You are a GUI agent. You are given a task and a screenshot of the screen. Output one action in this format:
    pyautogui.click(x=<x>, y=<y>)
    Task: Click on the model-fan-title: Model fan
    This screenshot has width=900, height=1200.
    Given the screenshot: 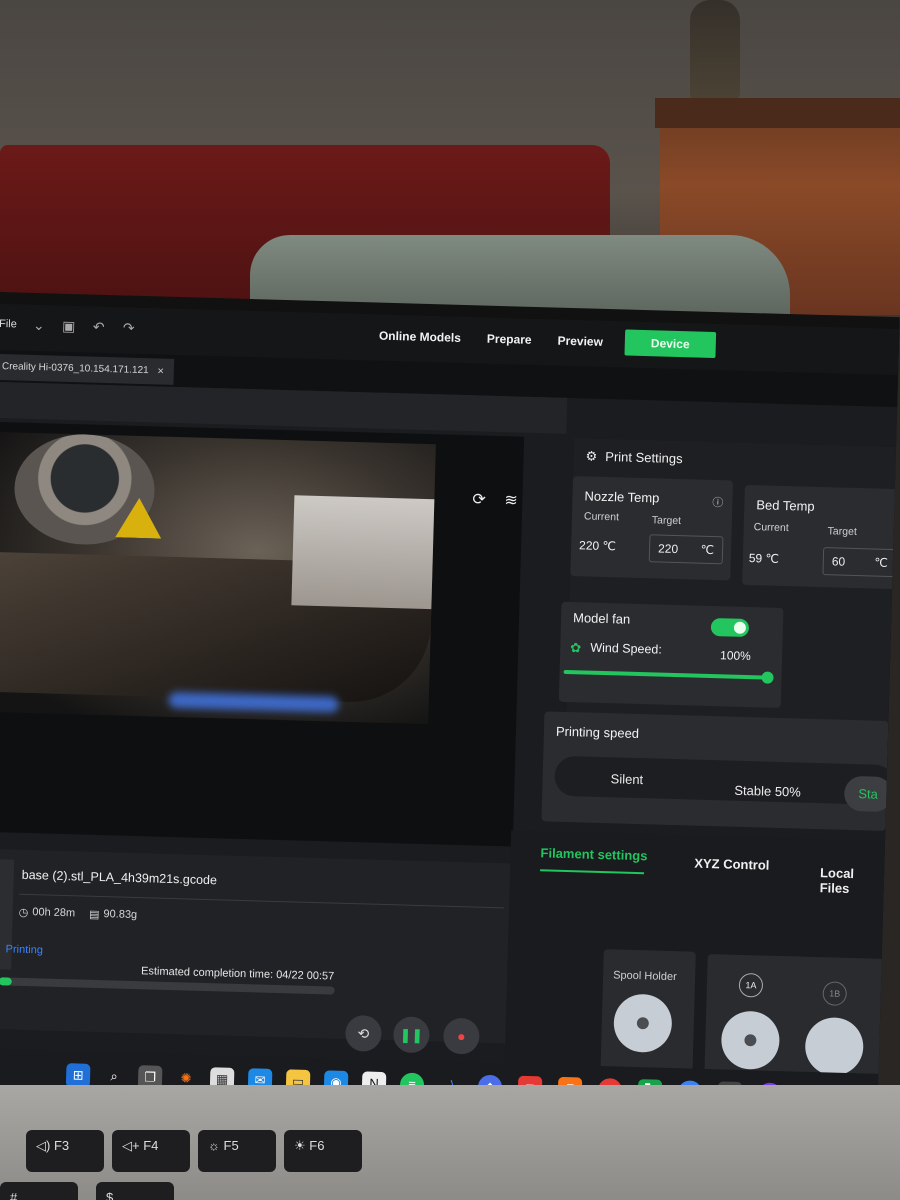 What is the action you would take?
    pyautogui.click(x=601, y=618)
    